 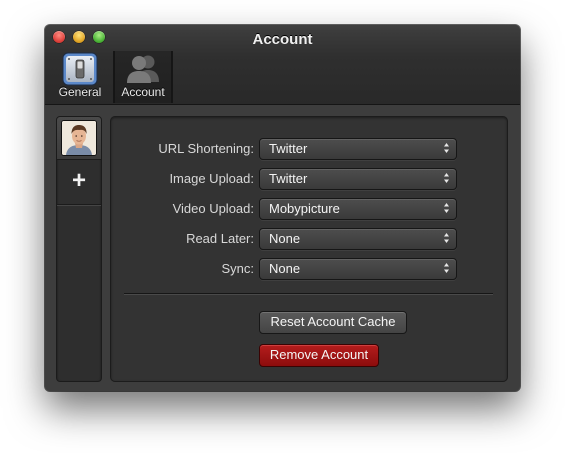 What do you see at coordinates (319, 355) in the screenshot?
I see `remove-account-button: Remove Account` at bounding box center [319, 355].